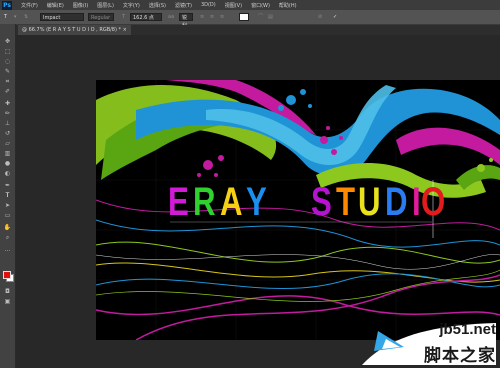 This screenshot has width=500, height=368. What do you see at coordinates (105, 5) in the screenshot?
I see `menu-layer: 图层(L)` at bounding box center [105, 5].